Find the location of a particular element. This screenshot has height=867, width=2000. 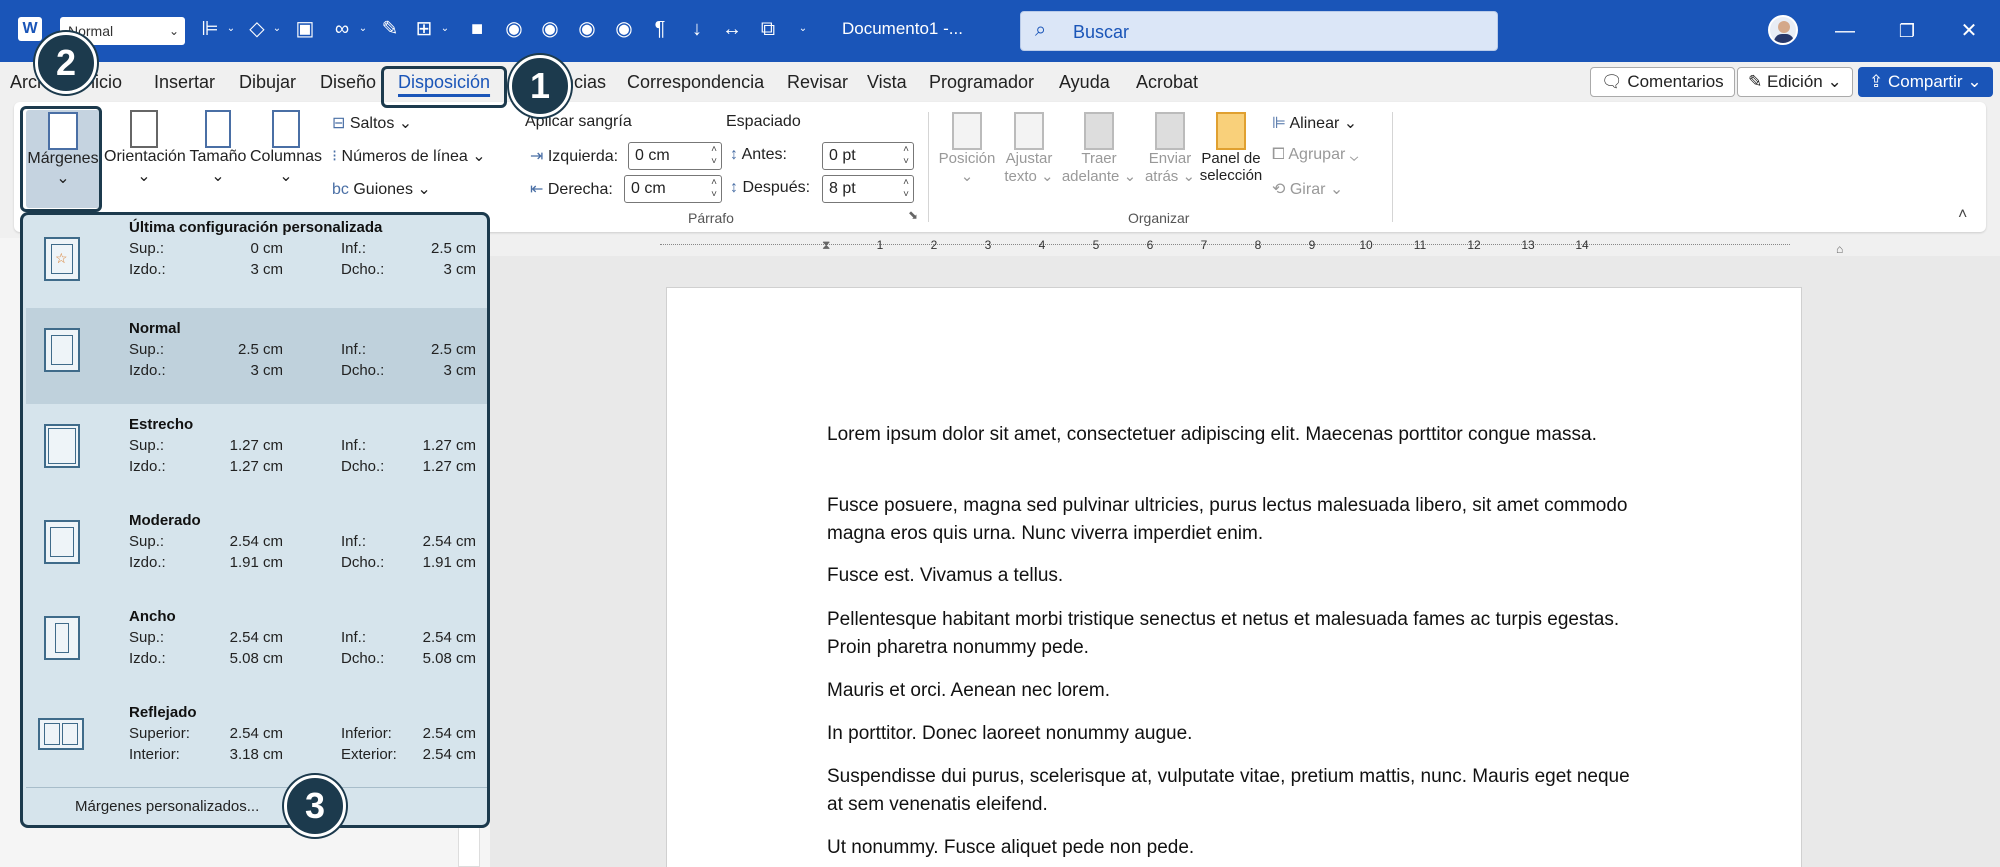

restore-icon: ❐ is located at coordinates (1907, 31).